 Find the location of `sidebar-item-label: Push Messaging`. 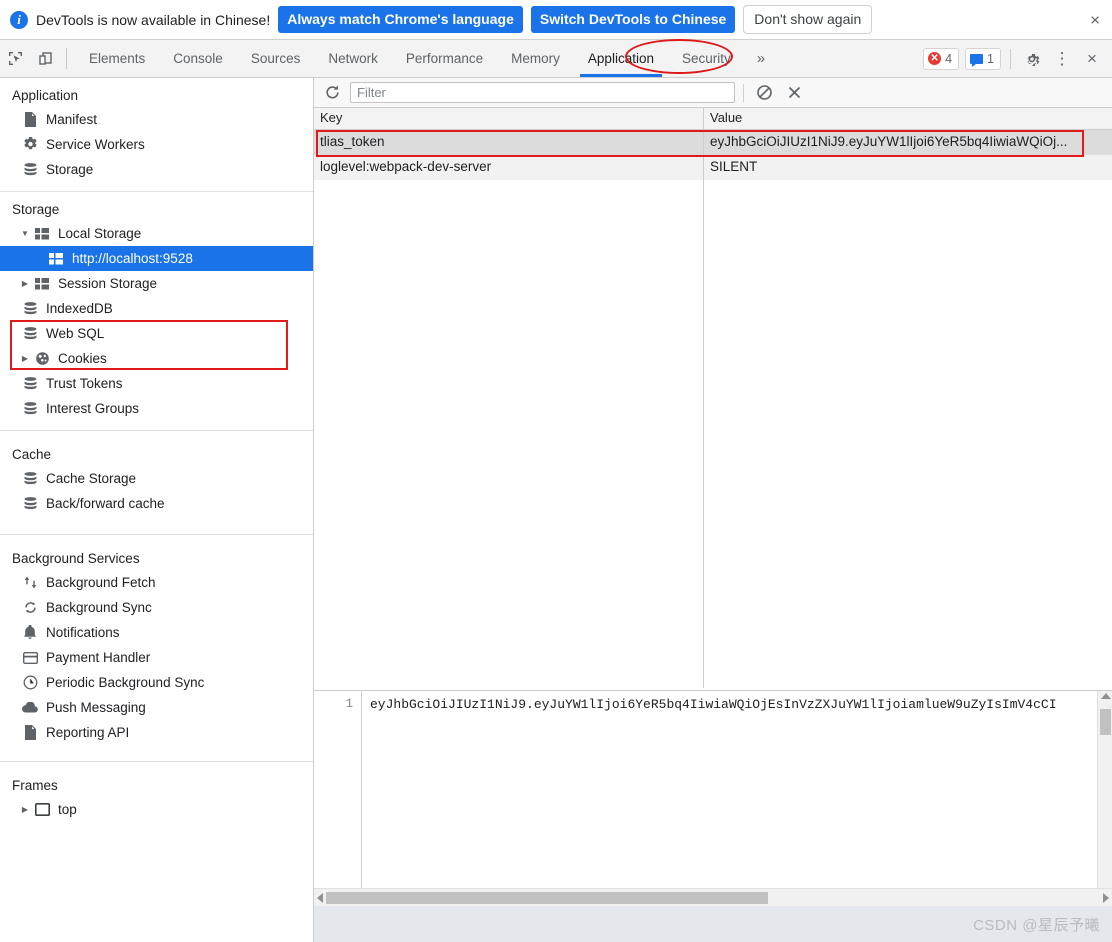

sidebar-item-label: Push Messaging is located at coordinates (96, 707).